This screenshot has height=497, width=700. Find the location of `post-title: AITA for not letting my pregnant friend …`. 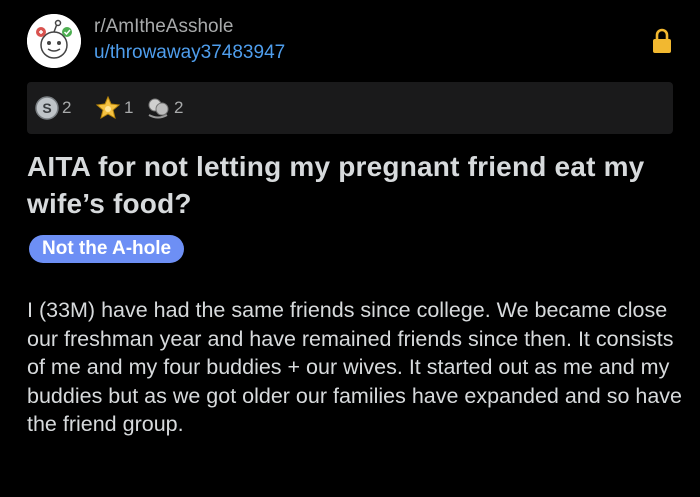

post-title: AITA for not letting my pregnant friend … is located at coordinates (336, 185).